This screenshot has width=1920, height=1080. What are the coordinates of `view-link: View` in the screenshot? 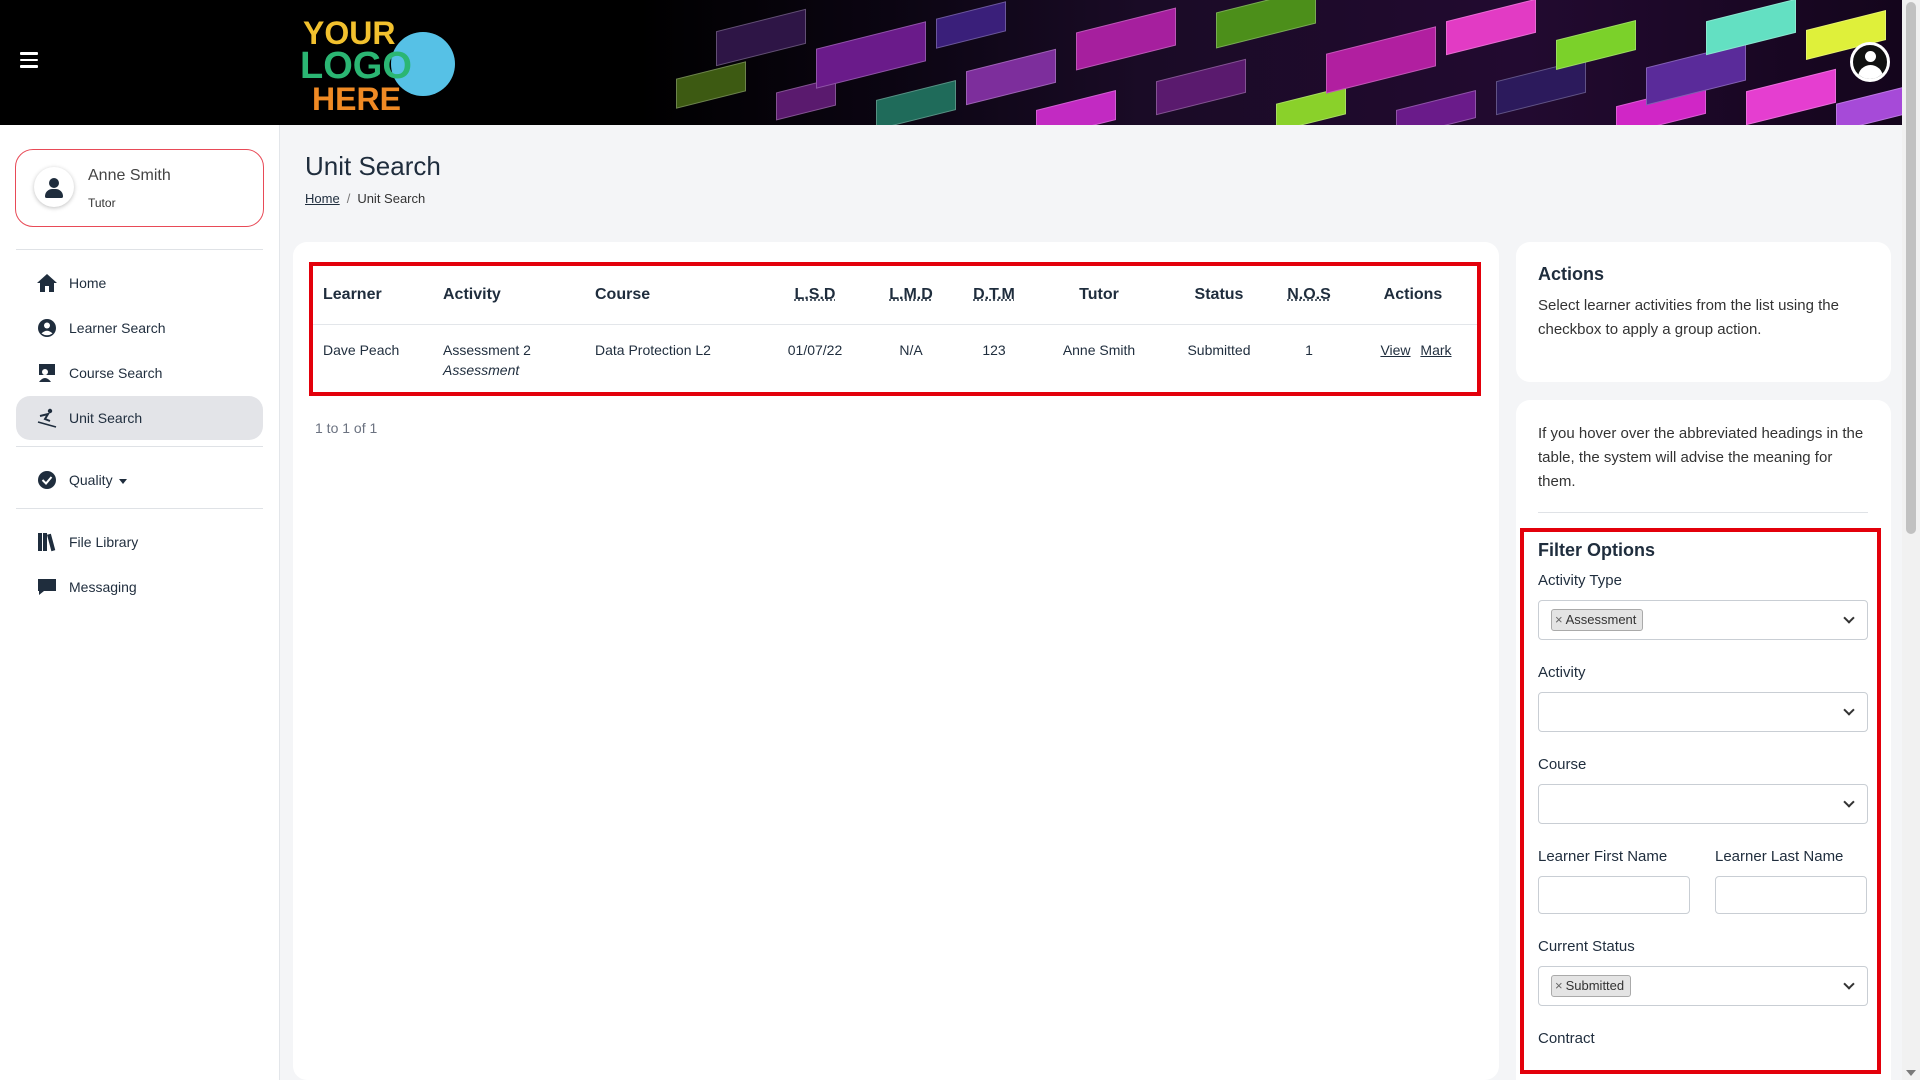 It's located at (1395, 350).